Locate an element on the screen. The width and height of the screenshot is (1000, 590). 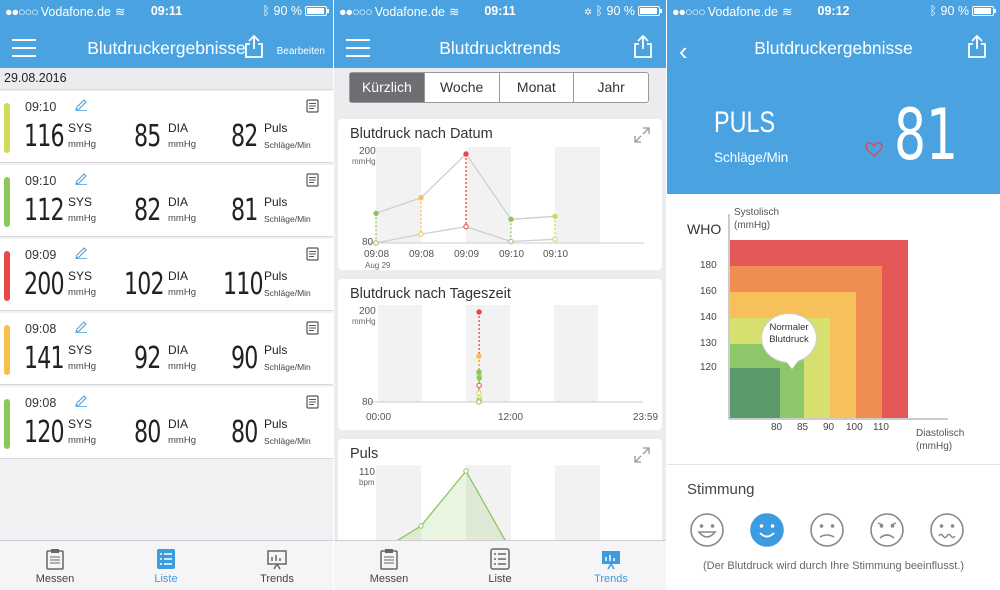
tab-label: Liste is located at coordinates (500, 579).